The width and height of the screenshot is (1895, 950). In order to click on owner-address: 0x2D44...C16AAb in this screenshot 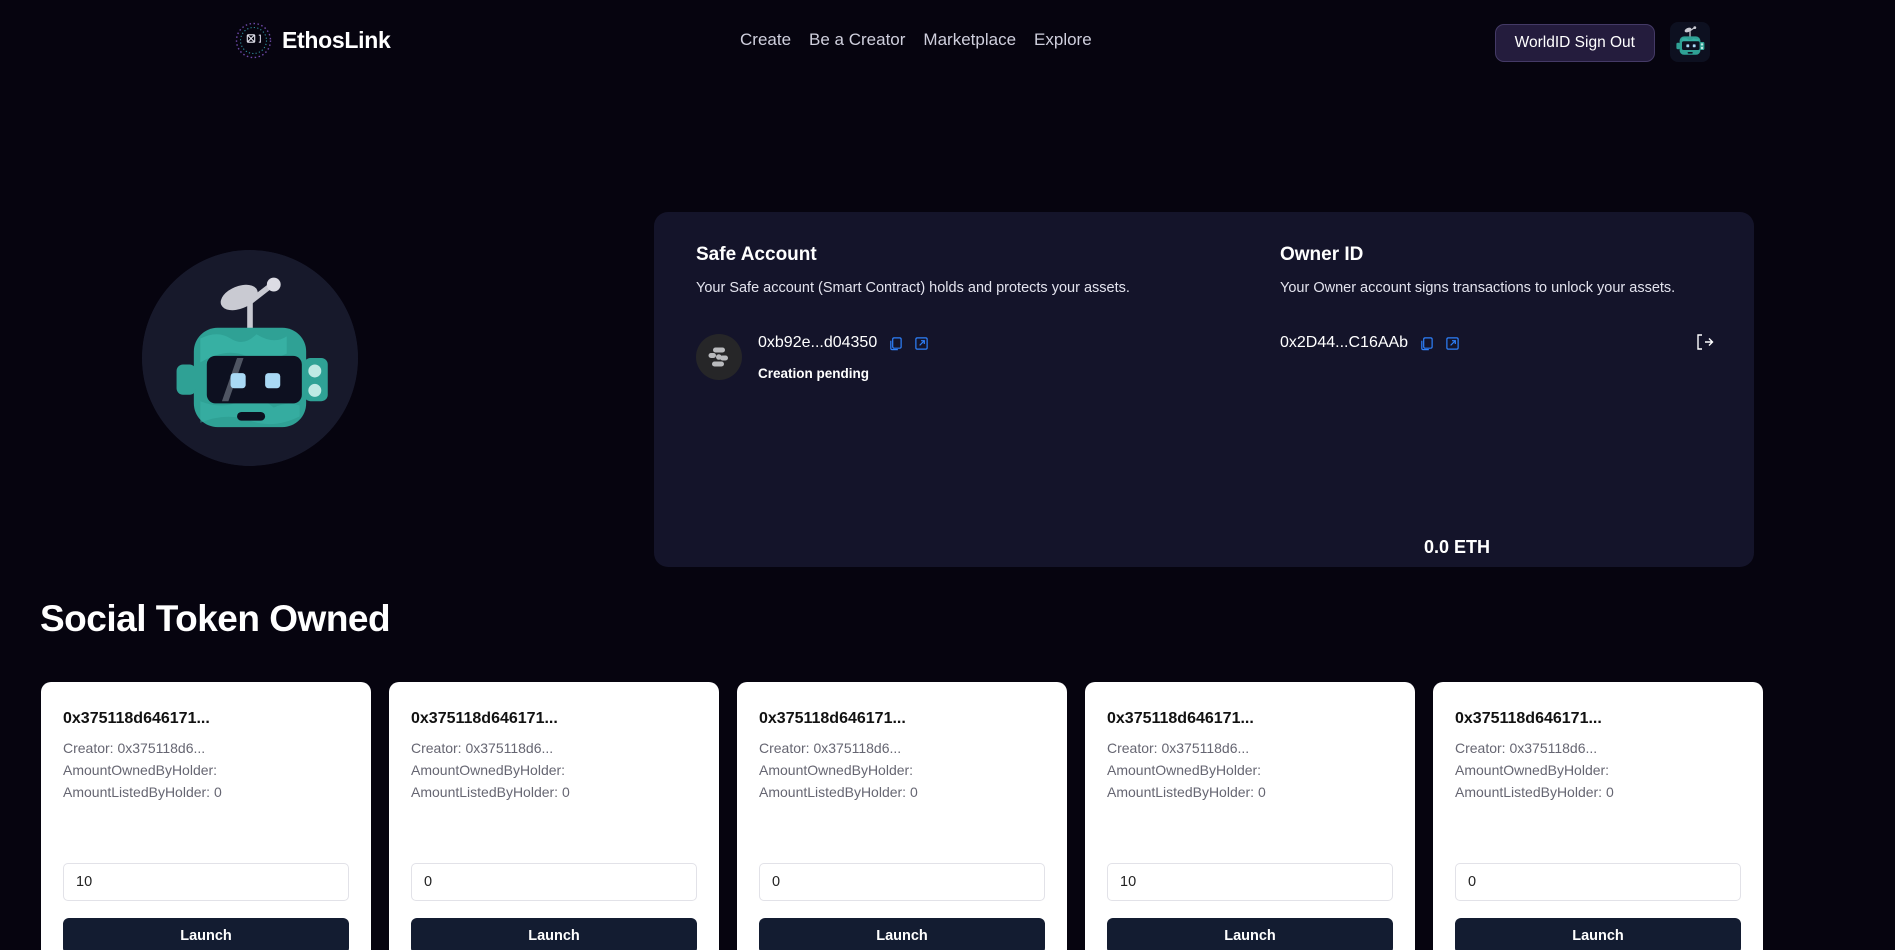, I will do `click(1344, 342)`.